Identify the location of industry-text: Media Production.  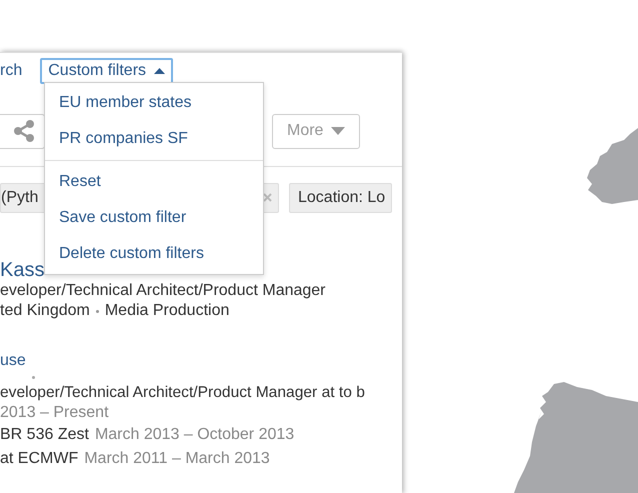
(167, 311).